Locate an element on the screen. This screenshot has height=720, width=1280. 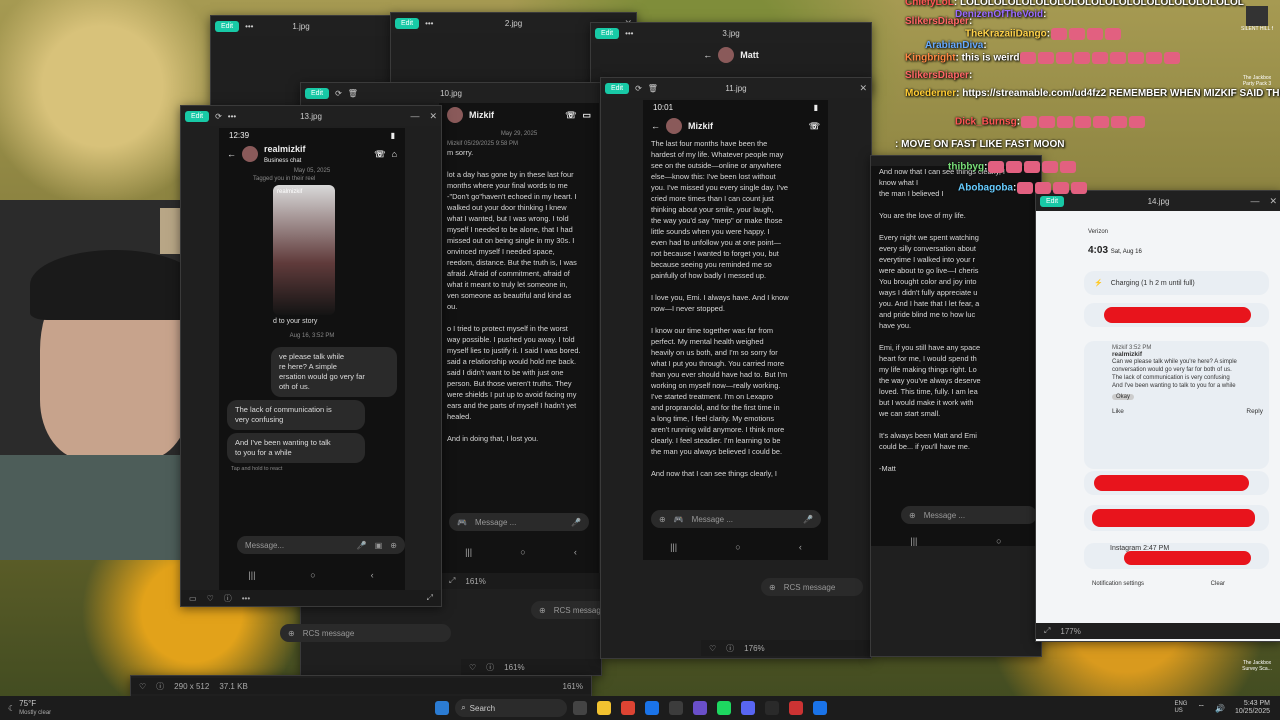
window-title: 10.jpg is located at coordinates (451, 93).